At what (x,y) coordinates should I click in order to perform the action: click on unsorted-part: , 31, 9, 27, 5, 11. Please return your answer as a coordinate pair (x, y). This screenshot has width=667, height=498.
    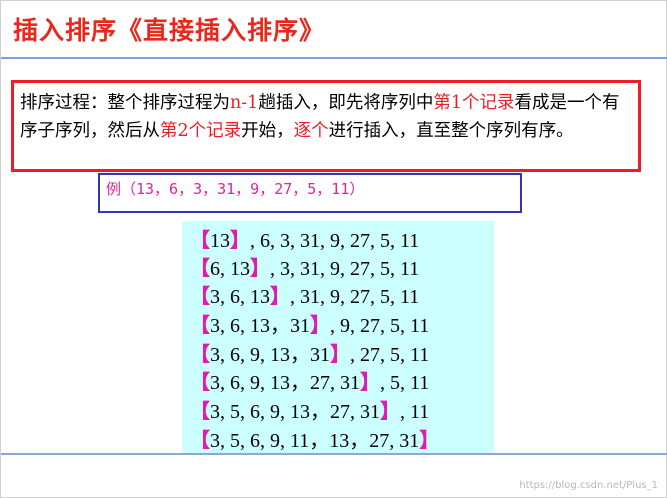
    Looking at the image, I should click on (355, 297).